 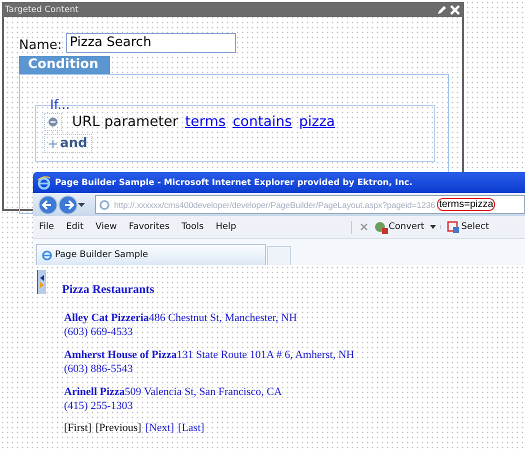 What do you see at coordinates (234, 183) in the screenshot?
I see `browser-title: Page Builder Sample - Microsoft Internet Explorer provided by Ektron, Inc.` at bounding box center [234, 183].